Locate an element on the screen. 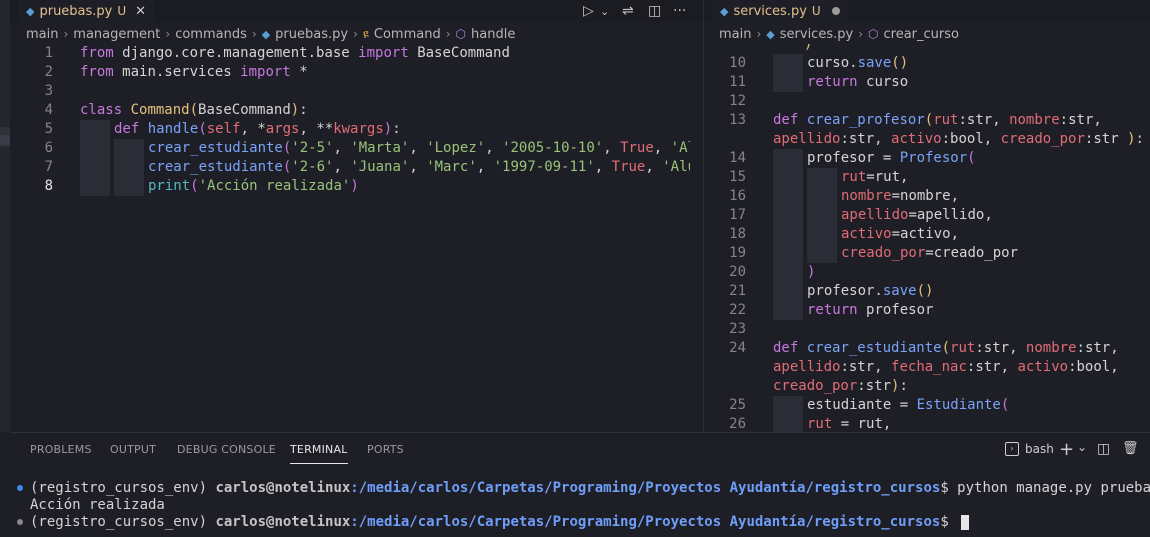  breadcrumb-item: Command is located at coordinates (407, 34).